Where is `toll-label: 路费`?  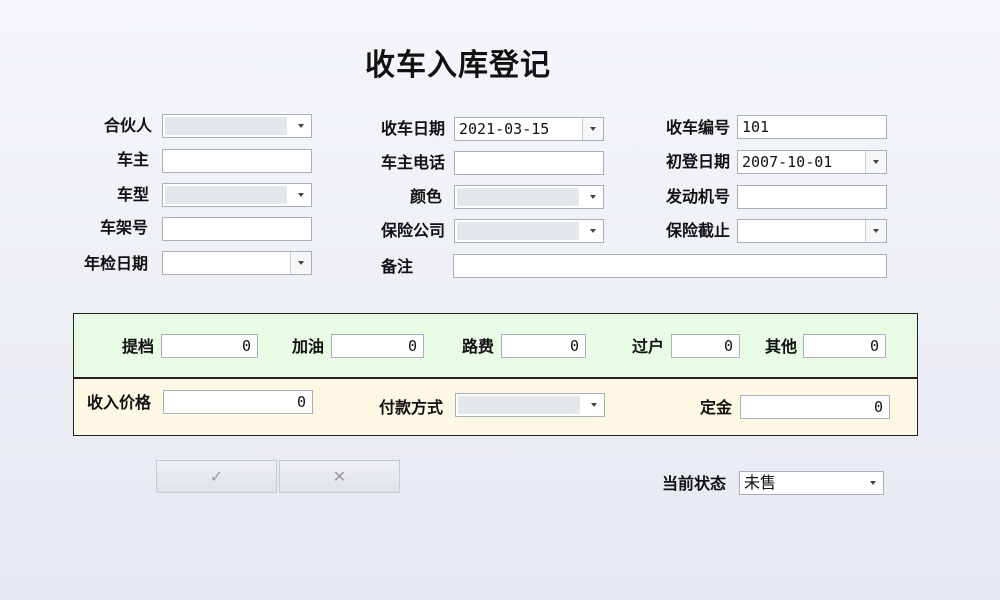 toll-label: 路费 is located at coordinates (478, 346).